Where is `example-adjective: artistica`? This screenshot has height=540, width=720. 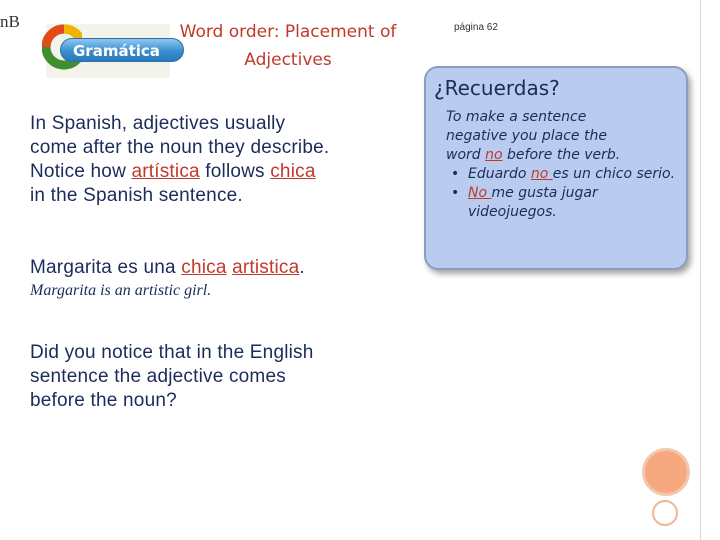
example-adjective: artistica is located at coordinates (266, 267).